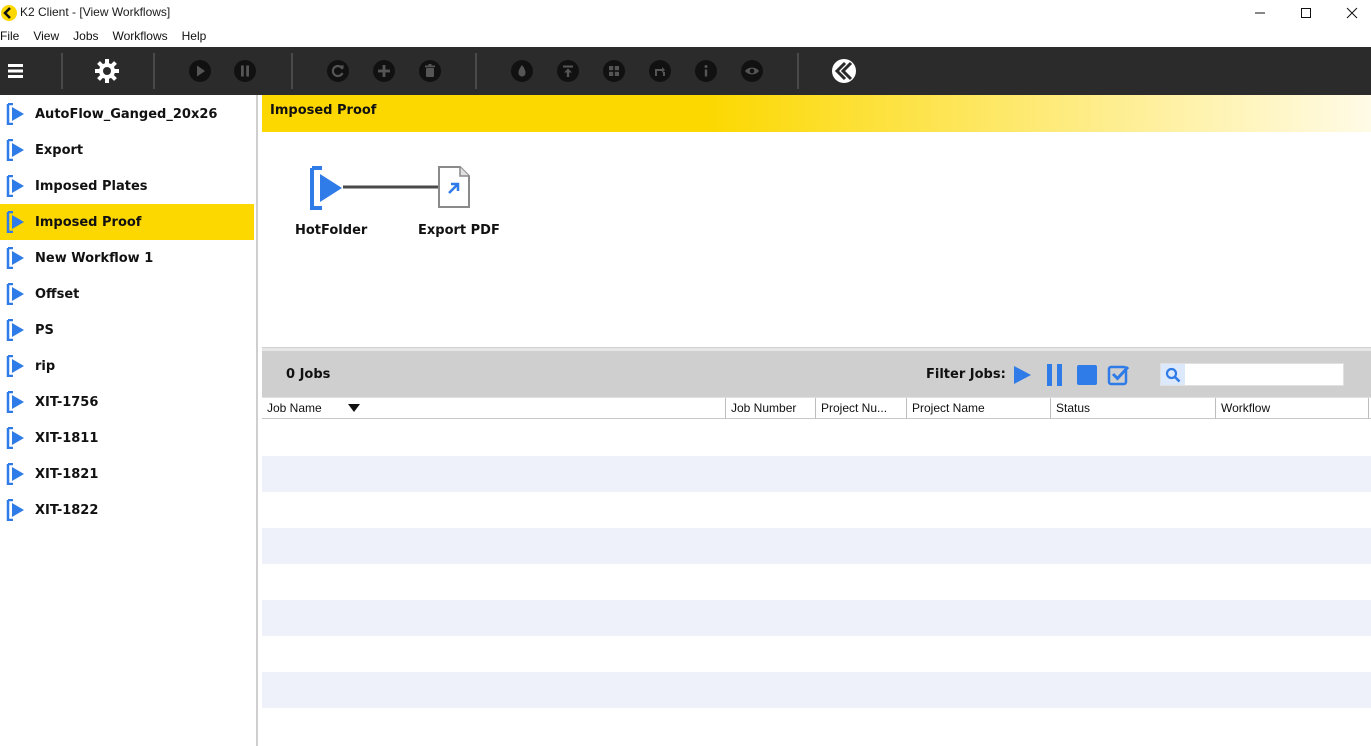 The width and height of the screenshot is (1371, 746). Describe the element at coordinates (127, 330) in the screenshot. I see `workflow-item: PS` at that location.